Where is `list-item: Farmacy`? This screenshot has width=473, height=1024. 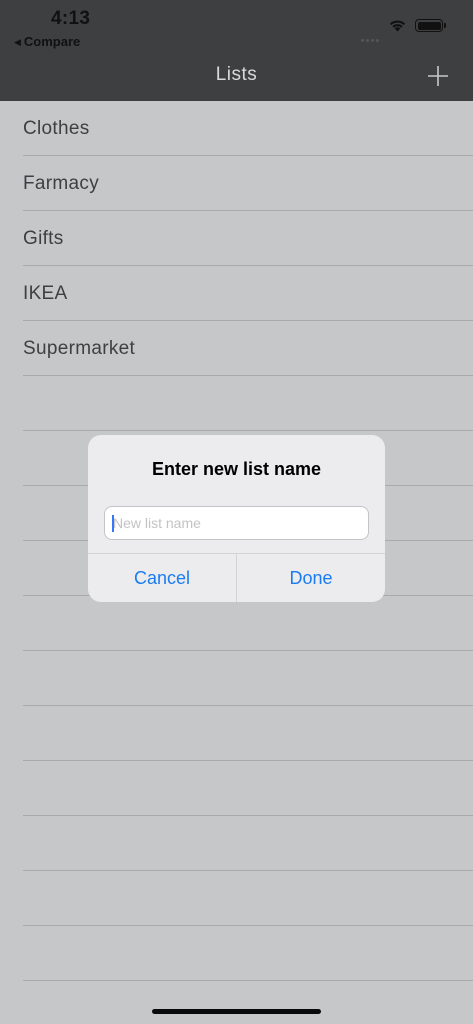
list-item: Farmacy is located at coordinates (248, 183).